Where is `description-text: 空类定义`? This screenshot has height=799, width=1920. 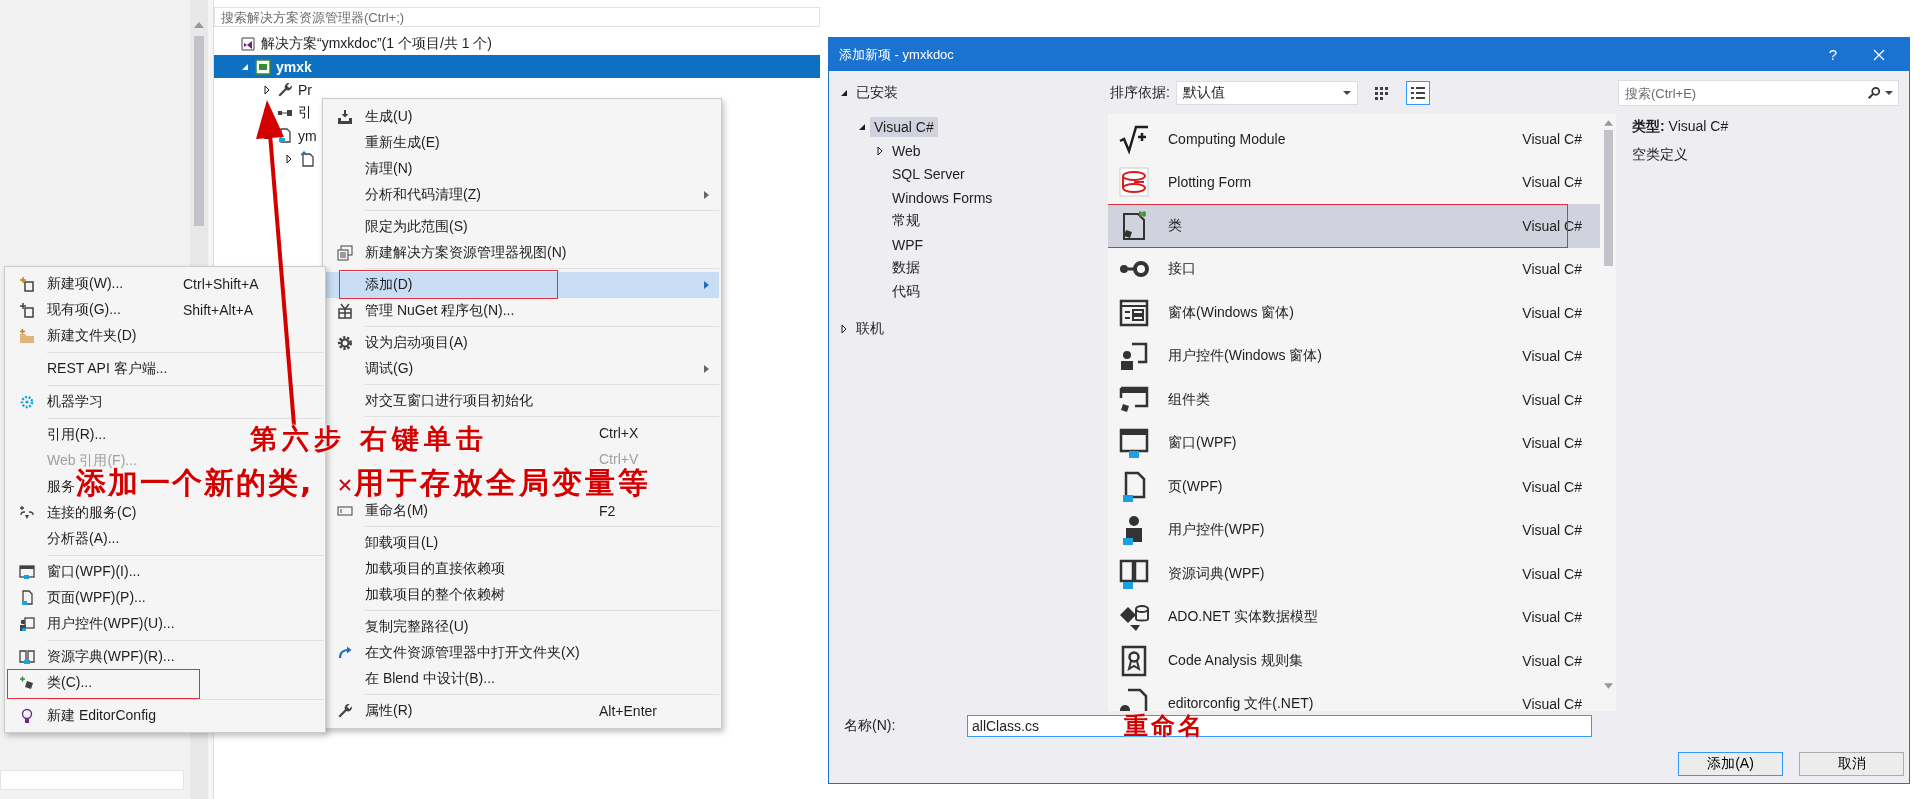
description-text: 空类定义 is located at coordinates (1660, 155).